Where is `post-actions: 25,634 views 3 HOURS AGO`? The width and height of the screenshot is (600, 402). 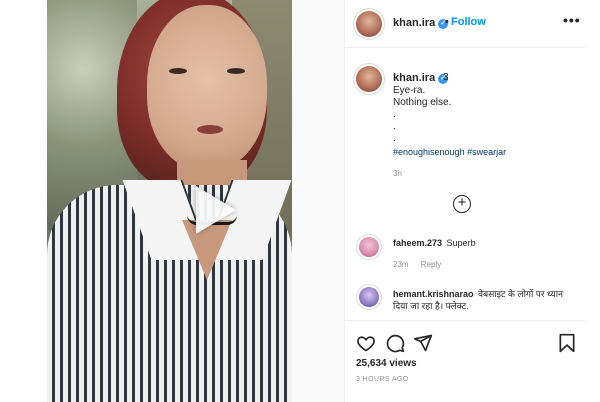
post-actions: 25,634 views 3 HOURS AGO is located at coordinates (465, 361).